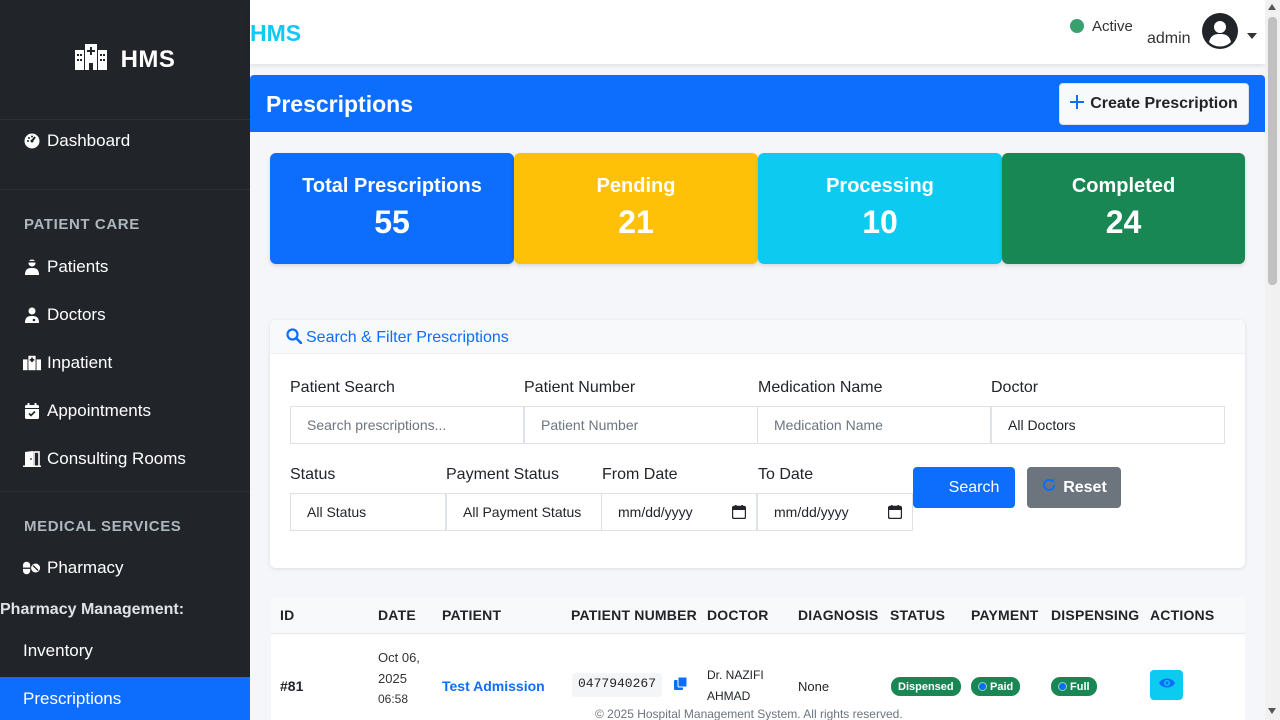 This screenshot has height=720, width=1280. I want to click on sidebar-item-label: Pharmacy, so click(85, 567).